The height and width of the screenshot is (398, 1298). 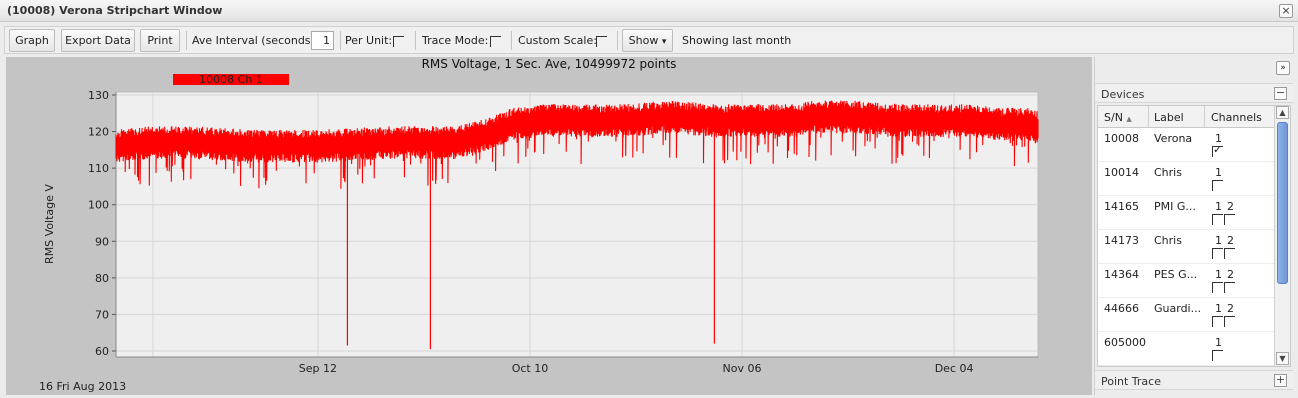 I want to click on per-unit-label: Per Unit:, so click(x=369, y=40).